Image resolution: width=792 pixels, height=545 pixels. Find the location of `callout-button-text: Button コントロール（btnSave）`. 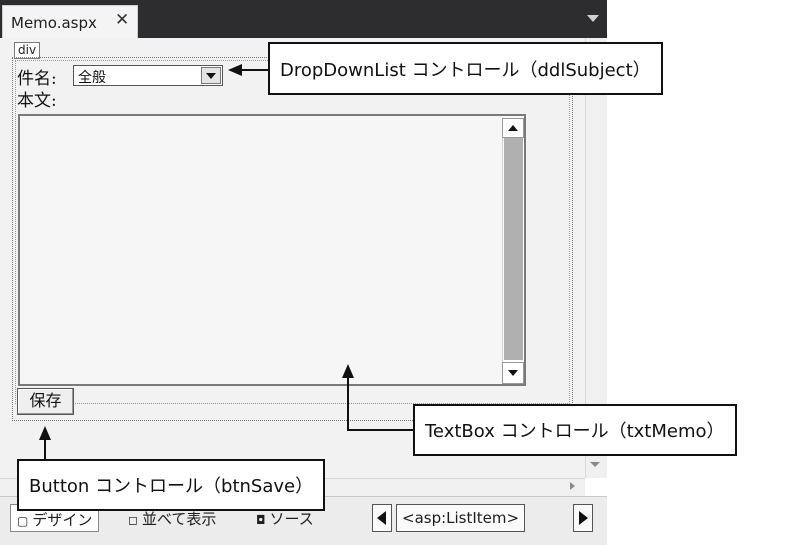

callout-button-text: Button コントロール（btnSave） is located at coordinates (171, 486).